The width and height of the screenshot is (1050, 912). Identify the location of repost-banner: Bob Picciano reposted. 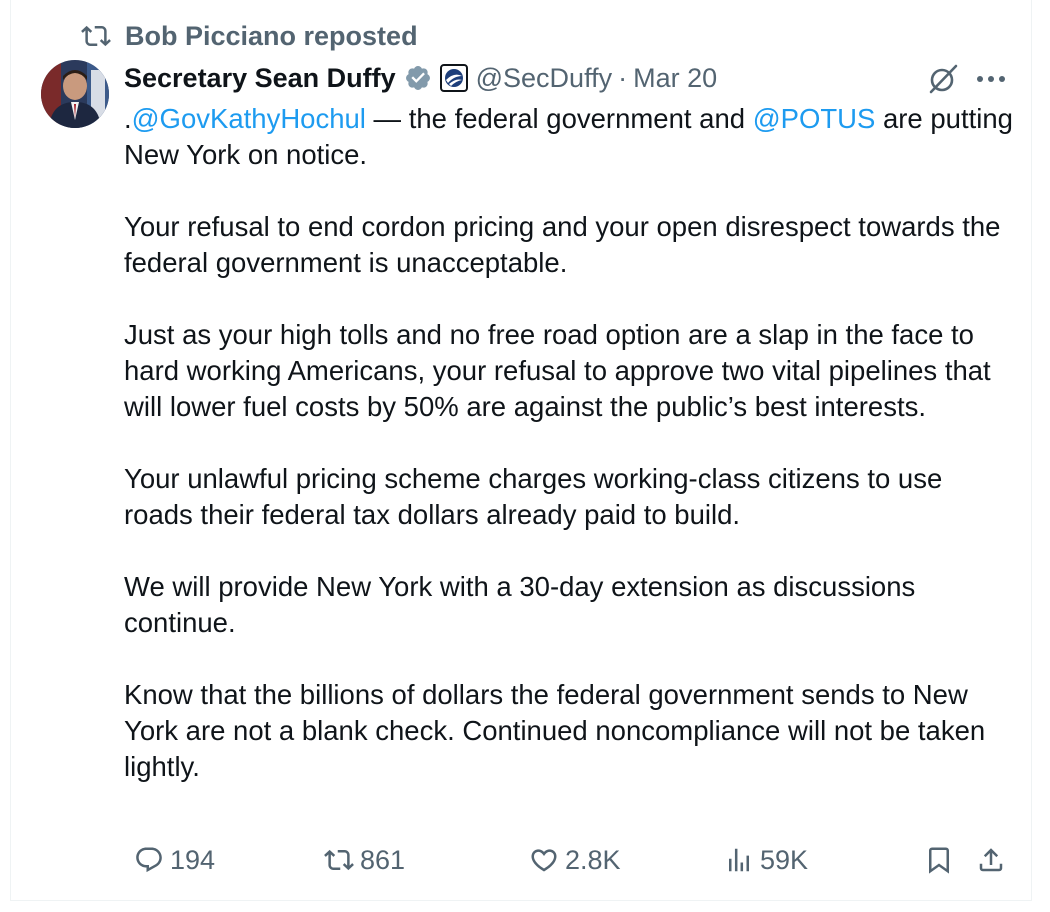
(249, 36).